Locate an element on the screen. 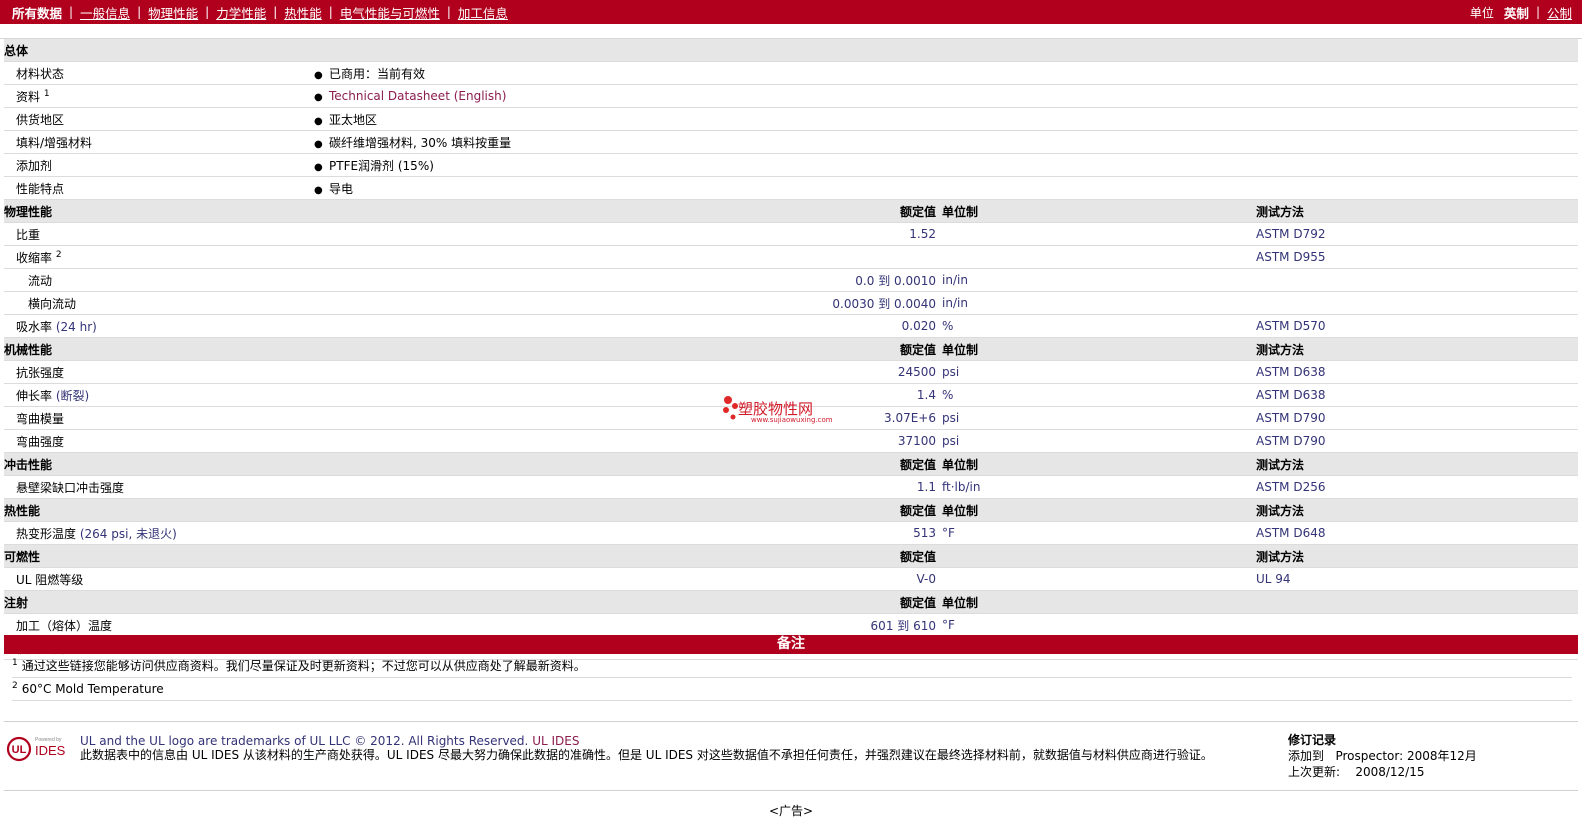 Image resolution: width=1582 pixels, height=828 pixels. datasheet-link: Technical Datasheet (English) is located at coordinates (417, 96).